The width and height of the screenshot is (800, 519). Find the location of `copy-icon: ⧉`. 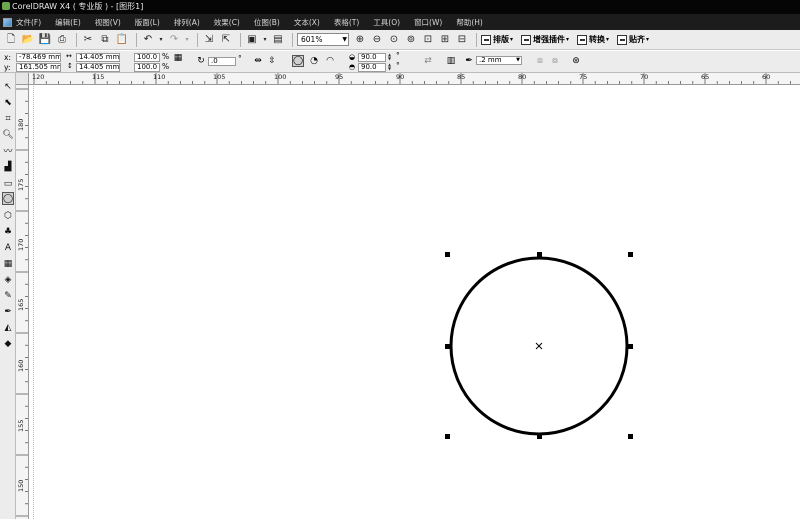

copy-icon: ⧉ is located at coordinates (105, 40).